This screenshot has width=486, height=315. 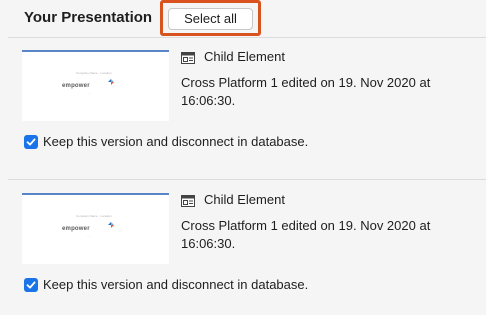 I want to click on panel-header: Your Presentation Select all, so click(x=243, y=18).